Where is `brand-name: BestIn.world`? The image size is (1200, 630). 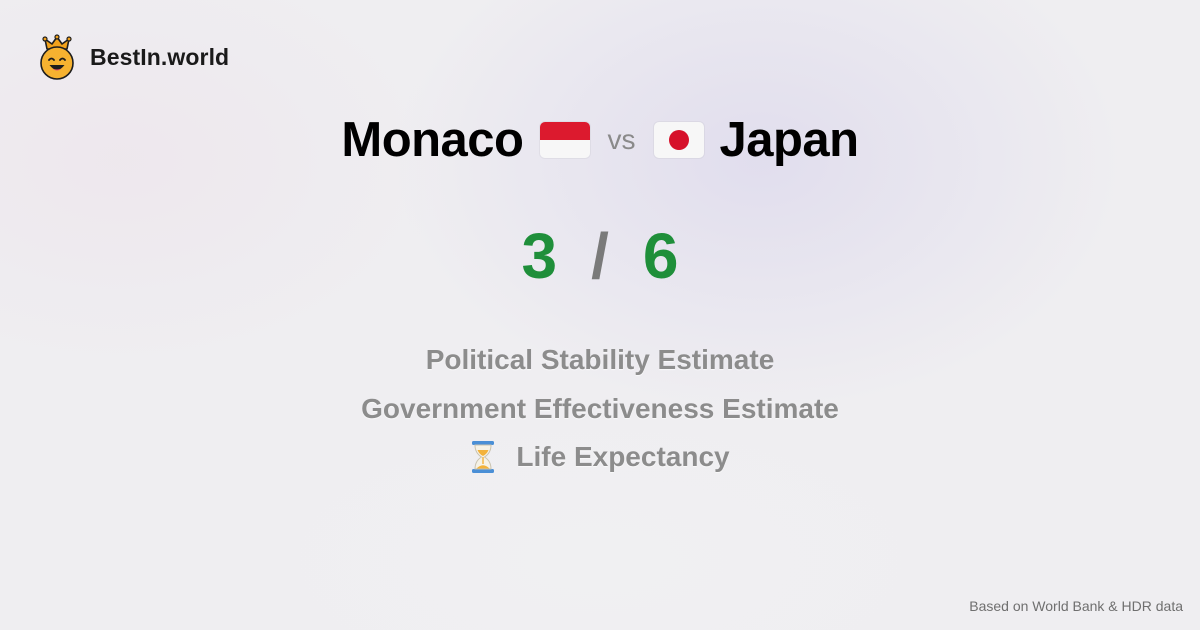 brand-name: BestIn.world is located at coordinates (160, 56).